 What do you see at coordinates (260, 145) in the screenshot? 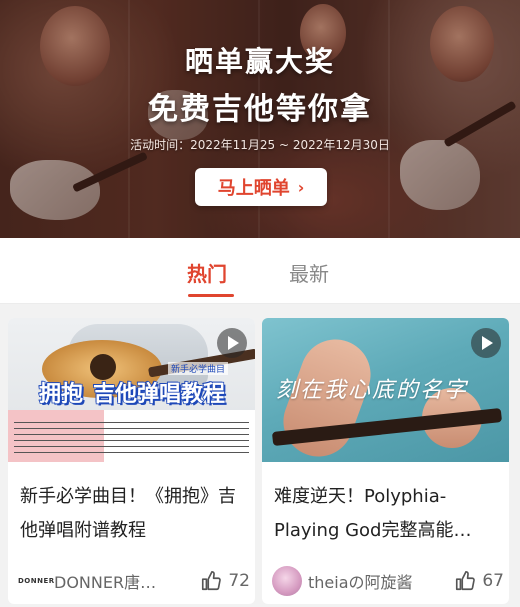
I see `banner-date: 活动时间：2022年11月25 ~ 2022年12月30日` at bounding box center [260, 145].